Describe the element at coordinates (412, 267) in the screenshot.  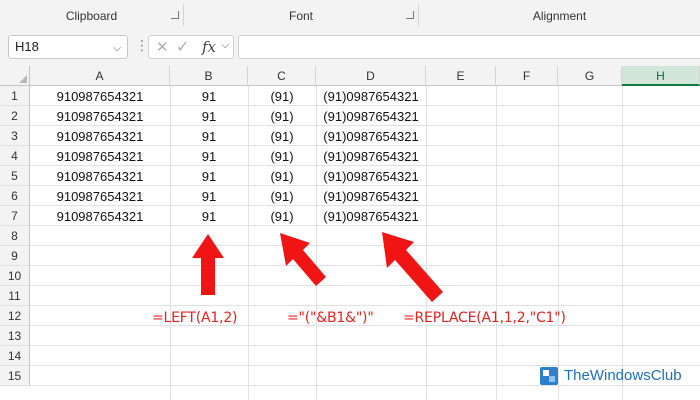
I see `arrow-replace-formula` at that location.